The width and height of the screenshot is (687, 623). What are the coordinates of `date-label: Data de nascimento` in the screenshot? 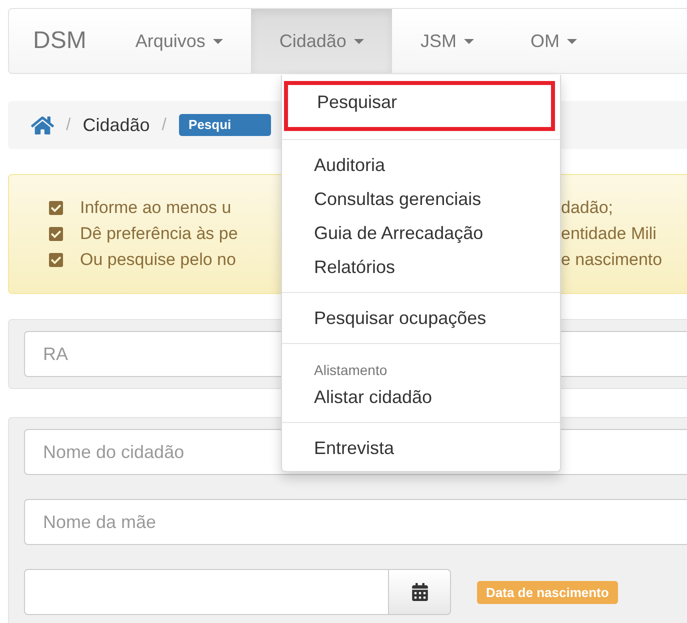 It's located at (547, 592).